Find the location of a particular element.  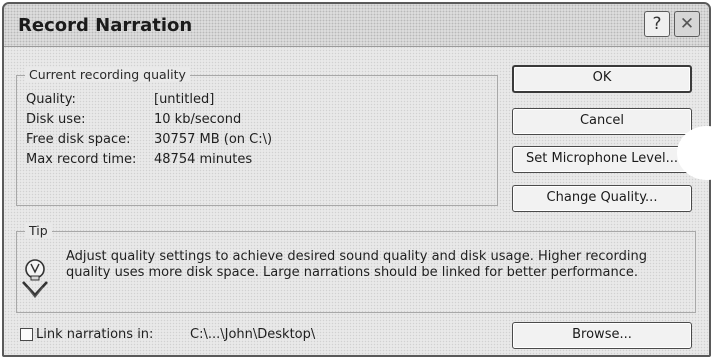

quality-label: Quality: is located at coordinates (51, 99).